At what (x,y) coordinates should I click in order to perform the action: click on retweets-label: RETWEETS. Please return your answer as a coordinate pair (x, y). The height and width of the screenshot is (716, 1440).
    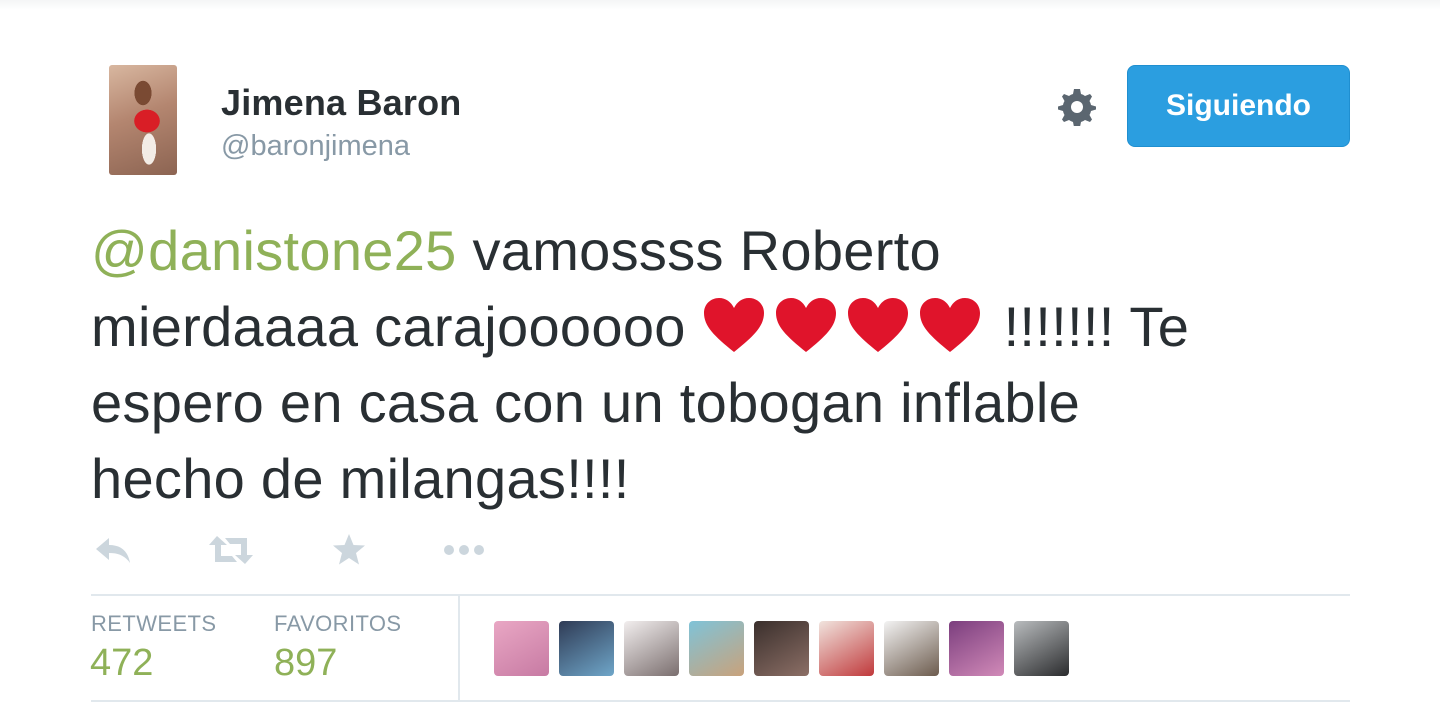
    Looking at the image, I should click on (153, 624).